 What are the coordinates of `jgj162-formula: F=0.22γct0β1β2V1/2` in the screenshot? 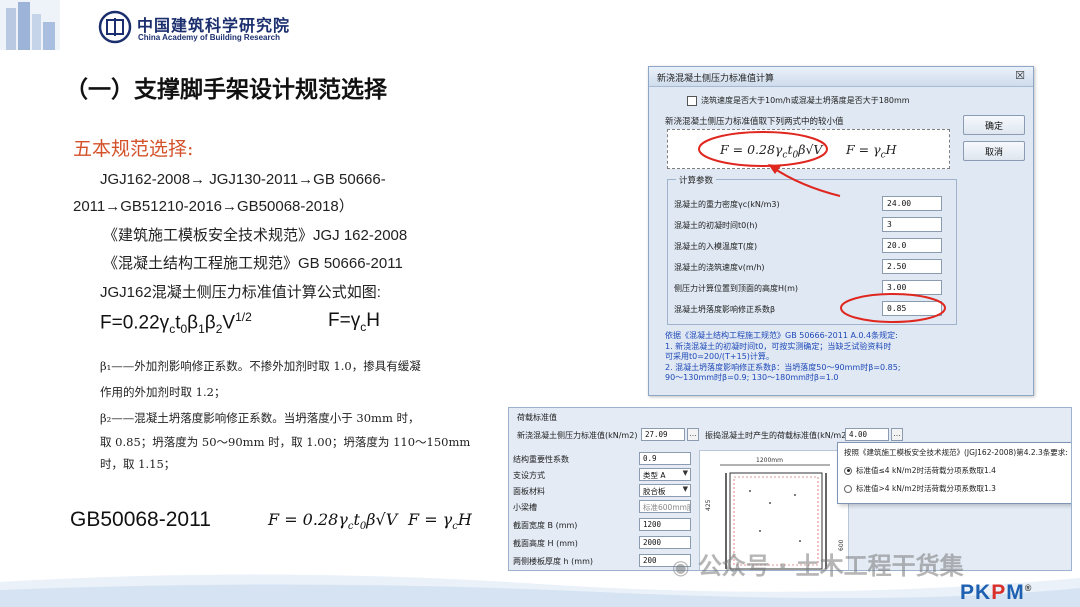 It's located at (176, 323).